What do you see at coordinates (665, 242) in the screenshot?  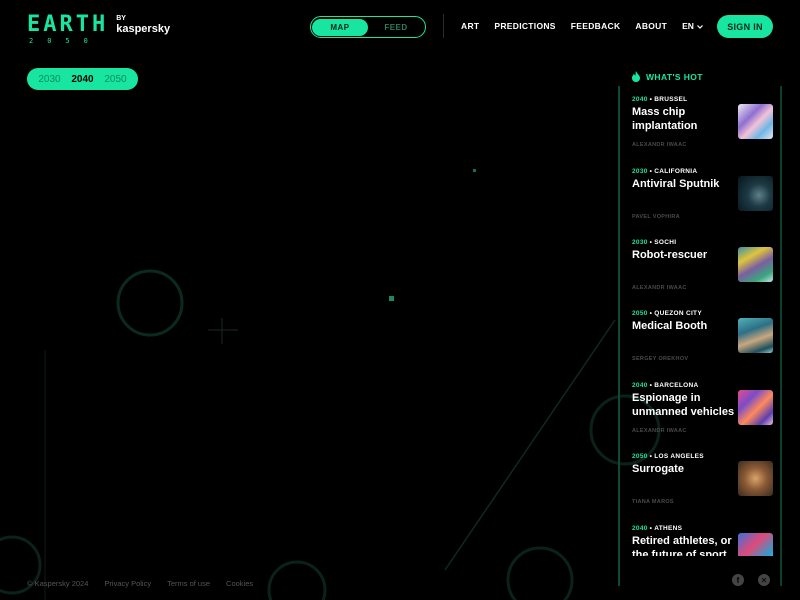 I see `card-city: SOCHI` at bounding box center [665, 242].